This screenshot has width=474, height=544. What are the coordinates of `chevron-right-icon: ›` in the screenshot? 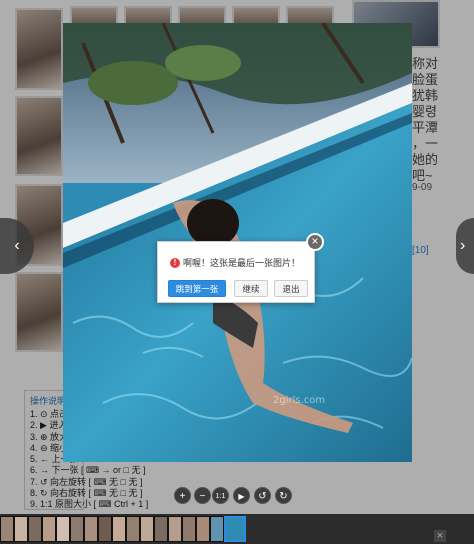 It's located at (463, 245).